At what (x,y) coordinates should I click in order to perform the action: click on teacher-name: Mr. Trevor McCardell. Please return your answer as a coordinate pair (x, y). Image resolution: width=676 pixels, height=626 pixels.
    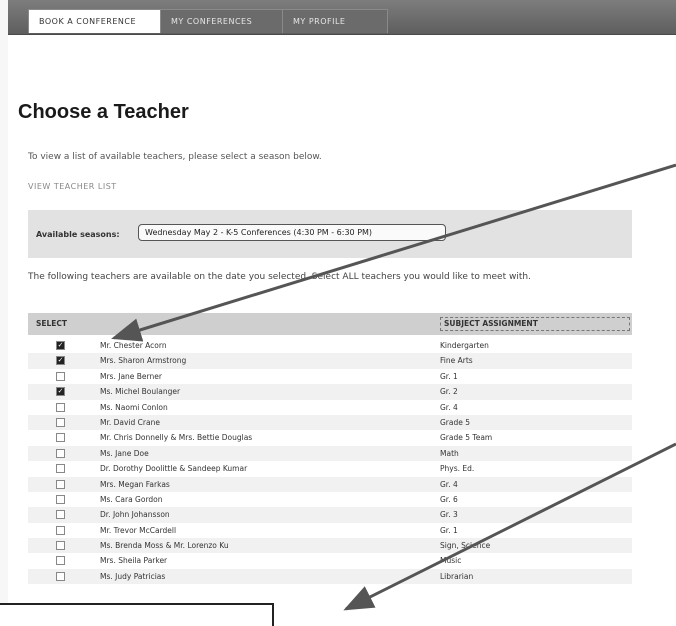
    Looking at the image, I should click on (138, 530).